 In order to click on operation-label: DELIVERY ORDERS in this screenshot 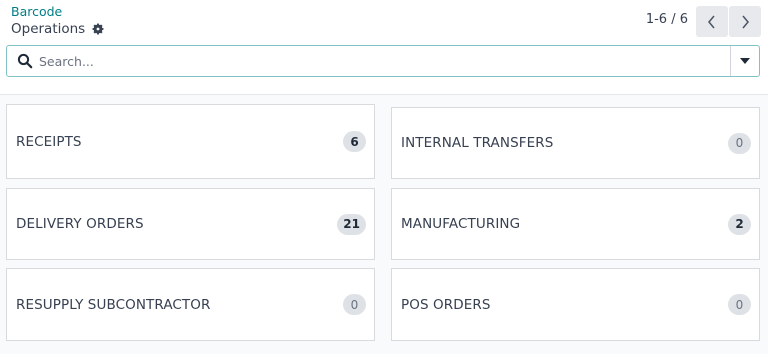, I will do `click(80, 224)`.